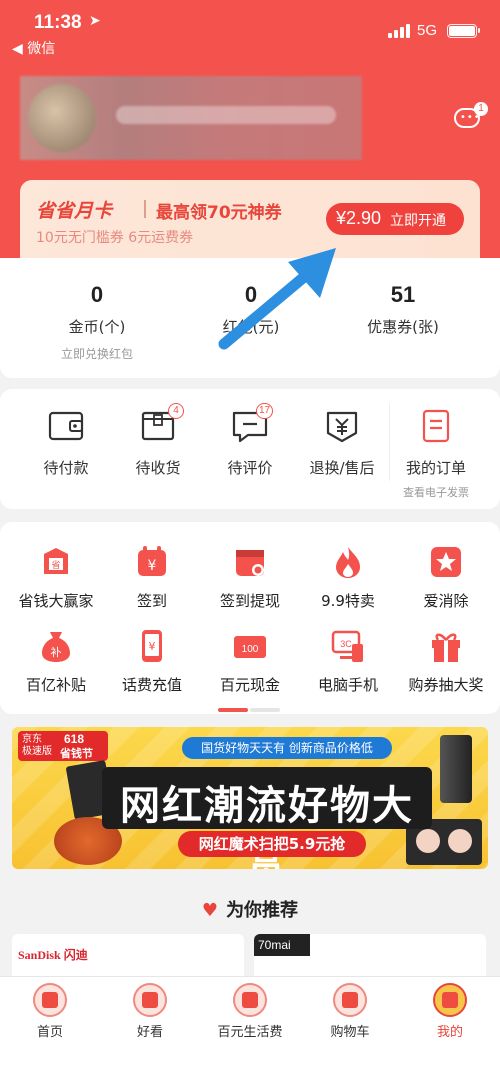 This screenshot has height=1082, width=500. What do you see at coordinates (400, 31) in the screenshot?
I see `signal-icon` at bounding box center [400, 31].